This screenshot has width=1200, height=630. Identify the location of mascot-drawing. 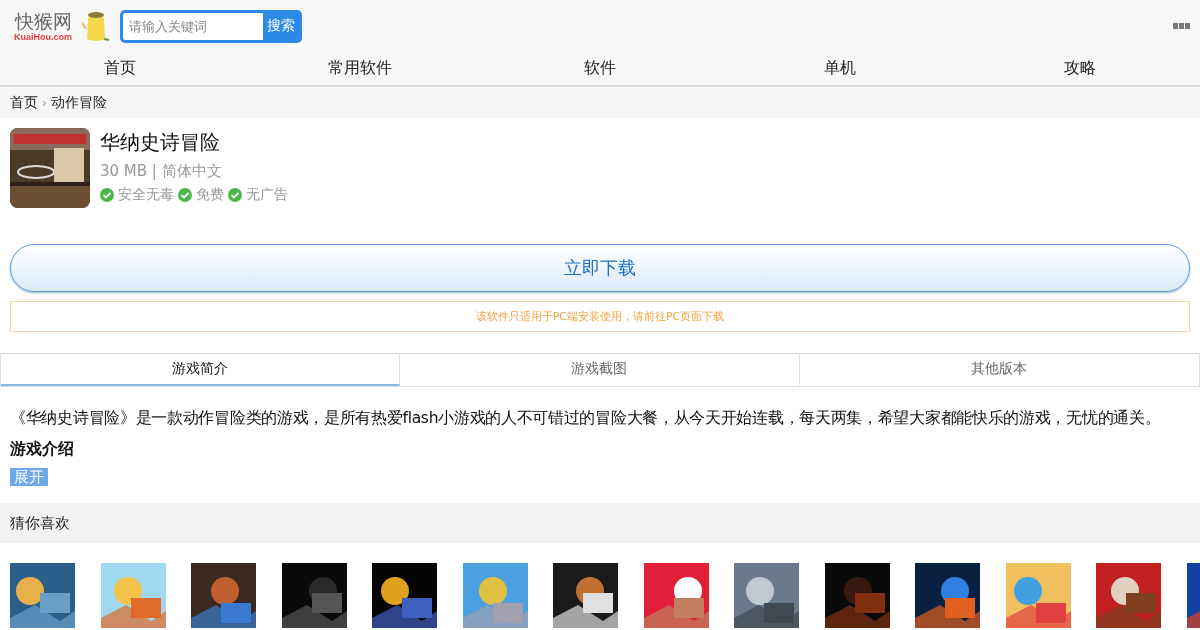
(96, 26).